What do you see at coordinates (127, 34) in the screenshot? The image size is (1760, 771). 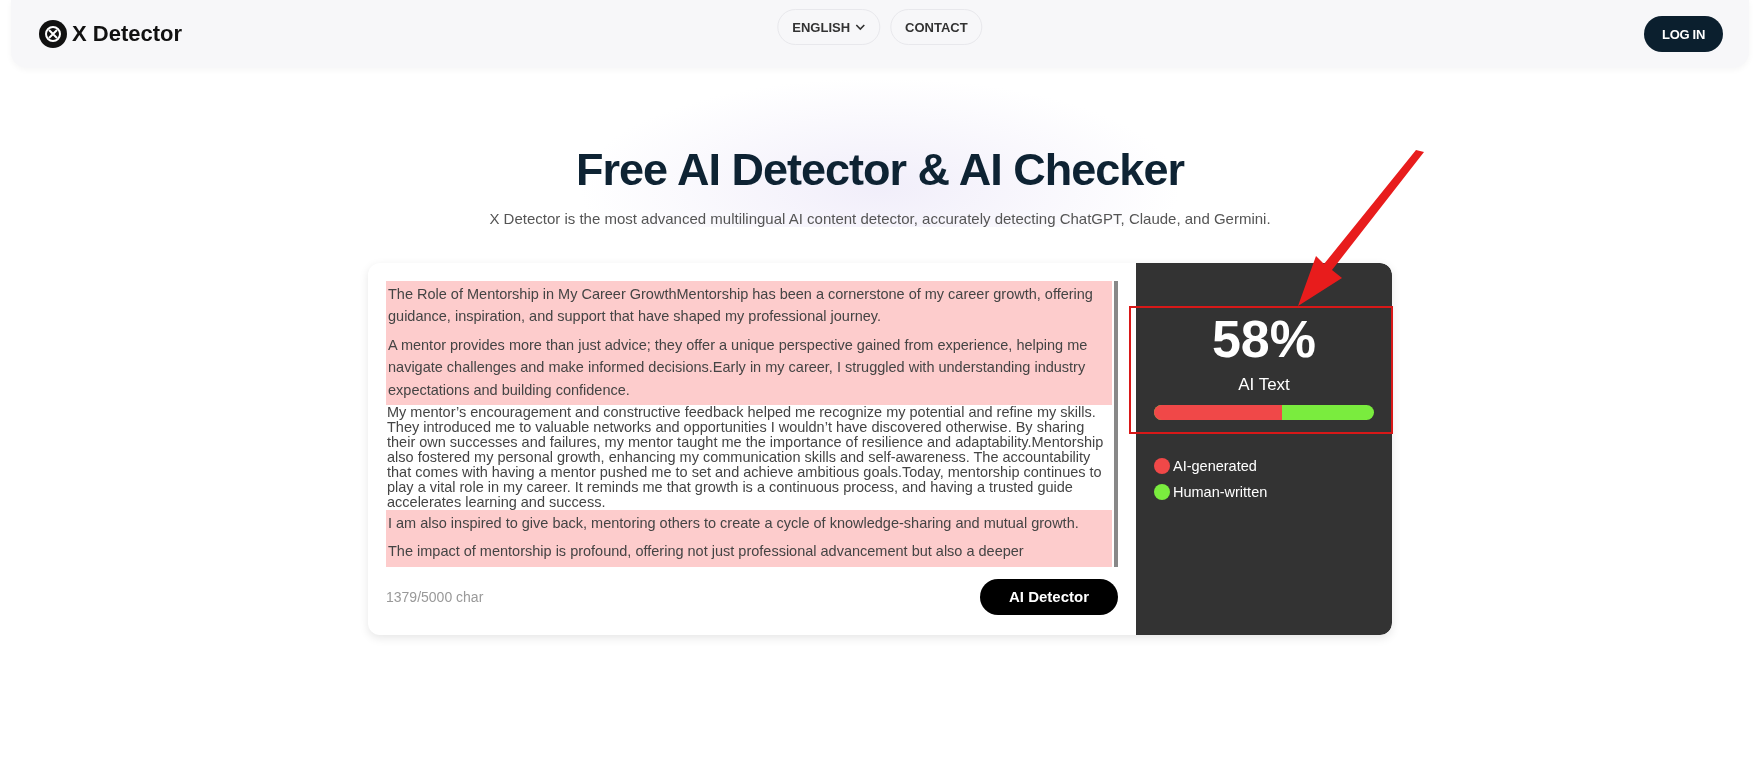 I see `logo-text: X Detector` at bounding box center [127, 34].